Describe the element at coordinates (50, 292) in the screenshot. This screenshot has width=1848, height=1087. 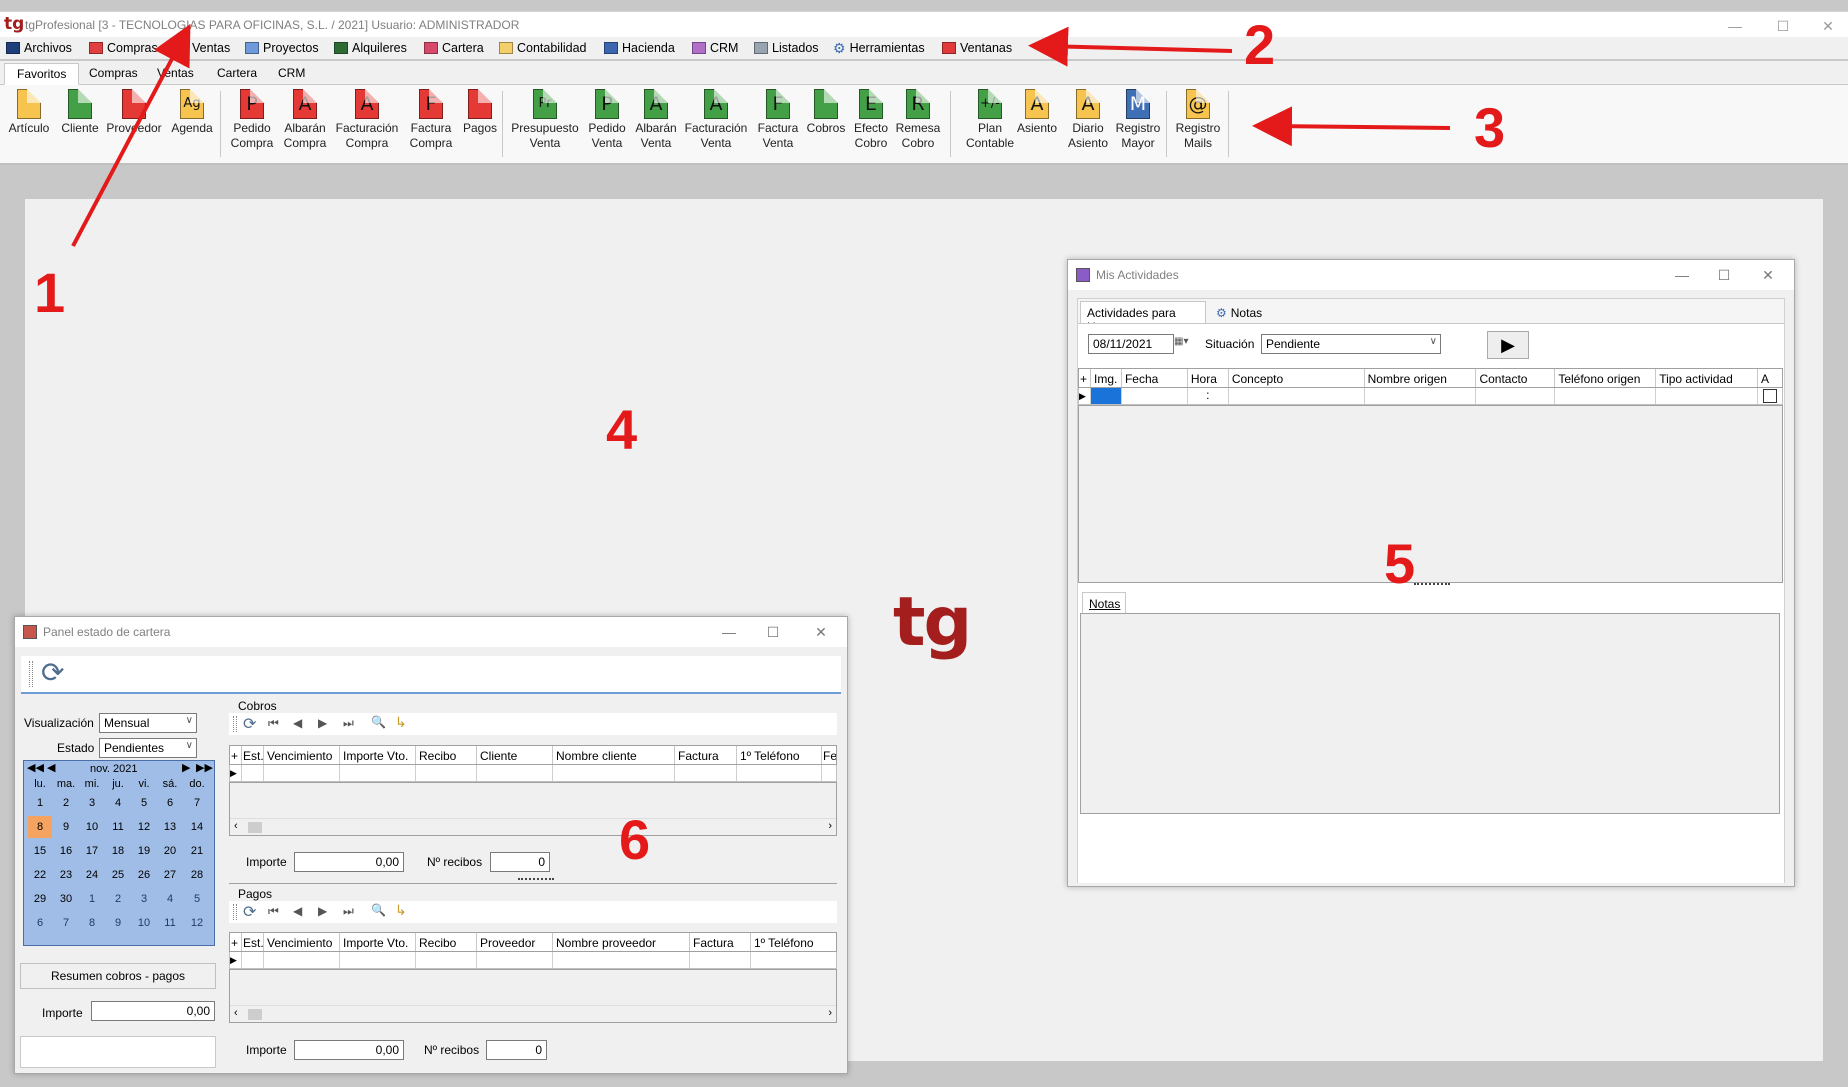
I see `annotation-number: 1` at that location.